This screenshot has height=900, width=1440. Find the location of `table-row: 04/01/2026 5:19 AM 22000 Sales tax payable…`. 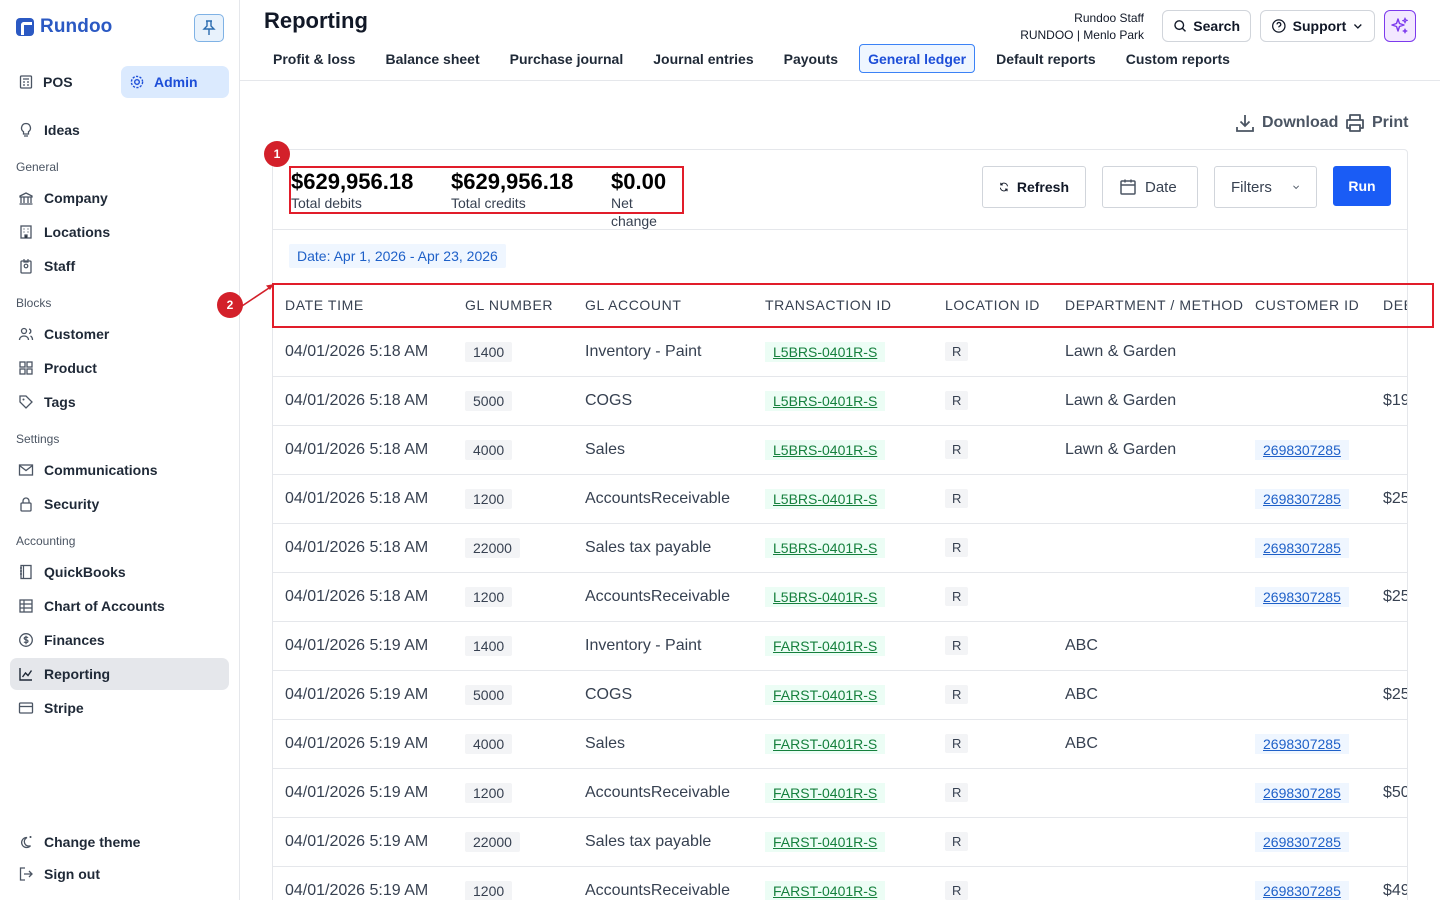

table-row: 04/01/2026 5:19 AM 22000 Sales tax payable… is located at coordinates (840, 842).